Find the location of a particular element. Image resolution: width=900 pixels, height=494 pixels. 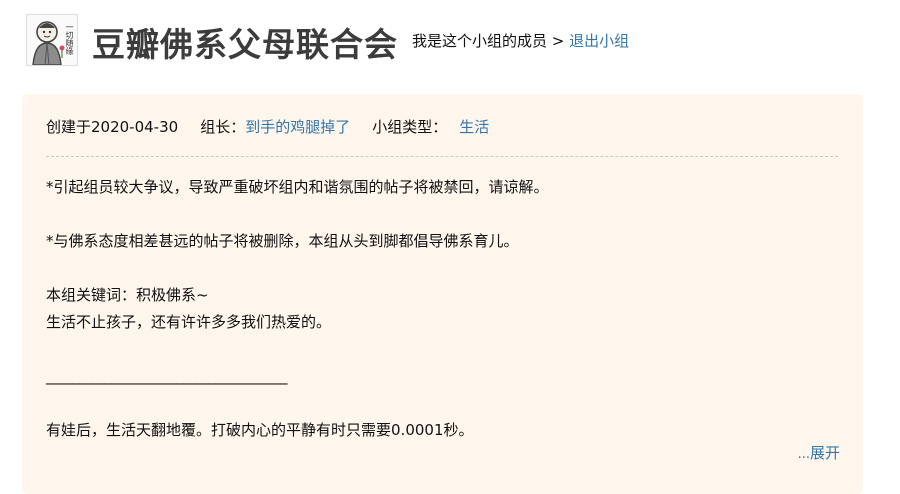

created-date: 创建于2020-04-30 is located at coordinates (112, 127).